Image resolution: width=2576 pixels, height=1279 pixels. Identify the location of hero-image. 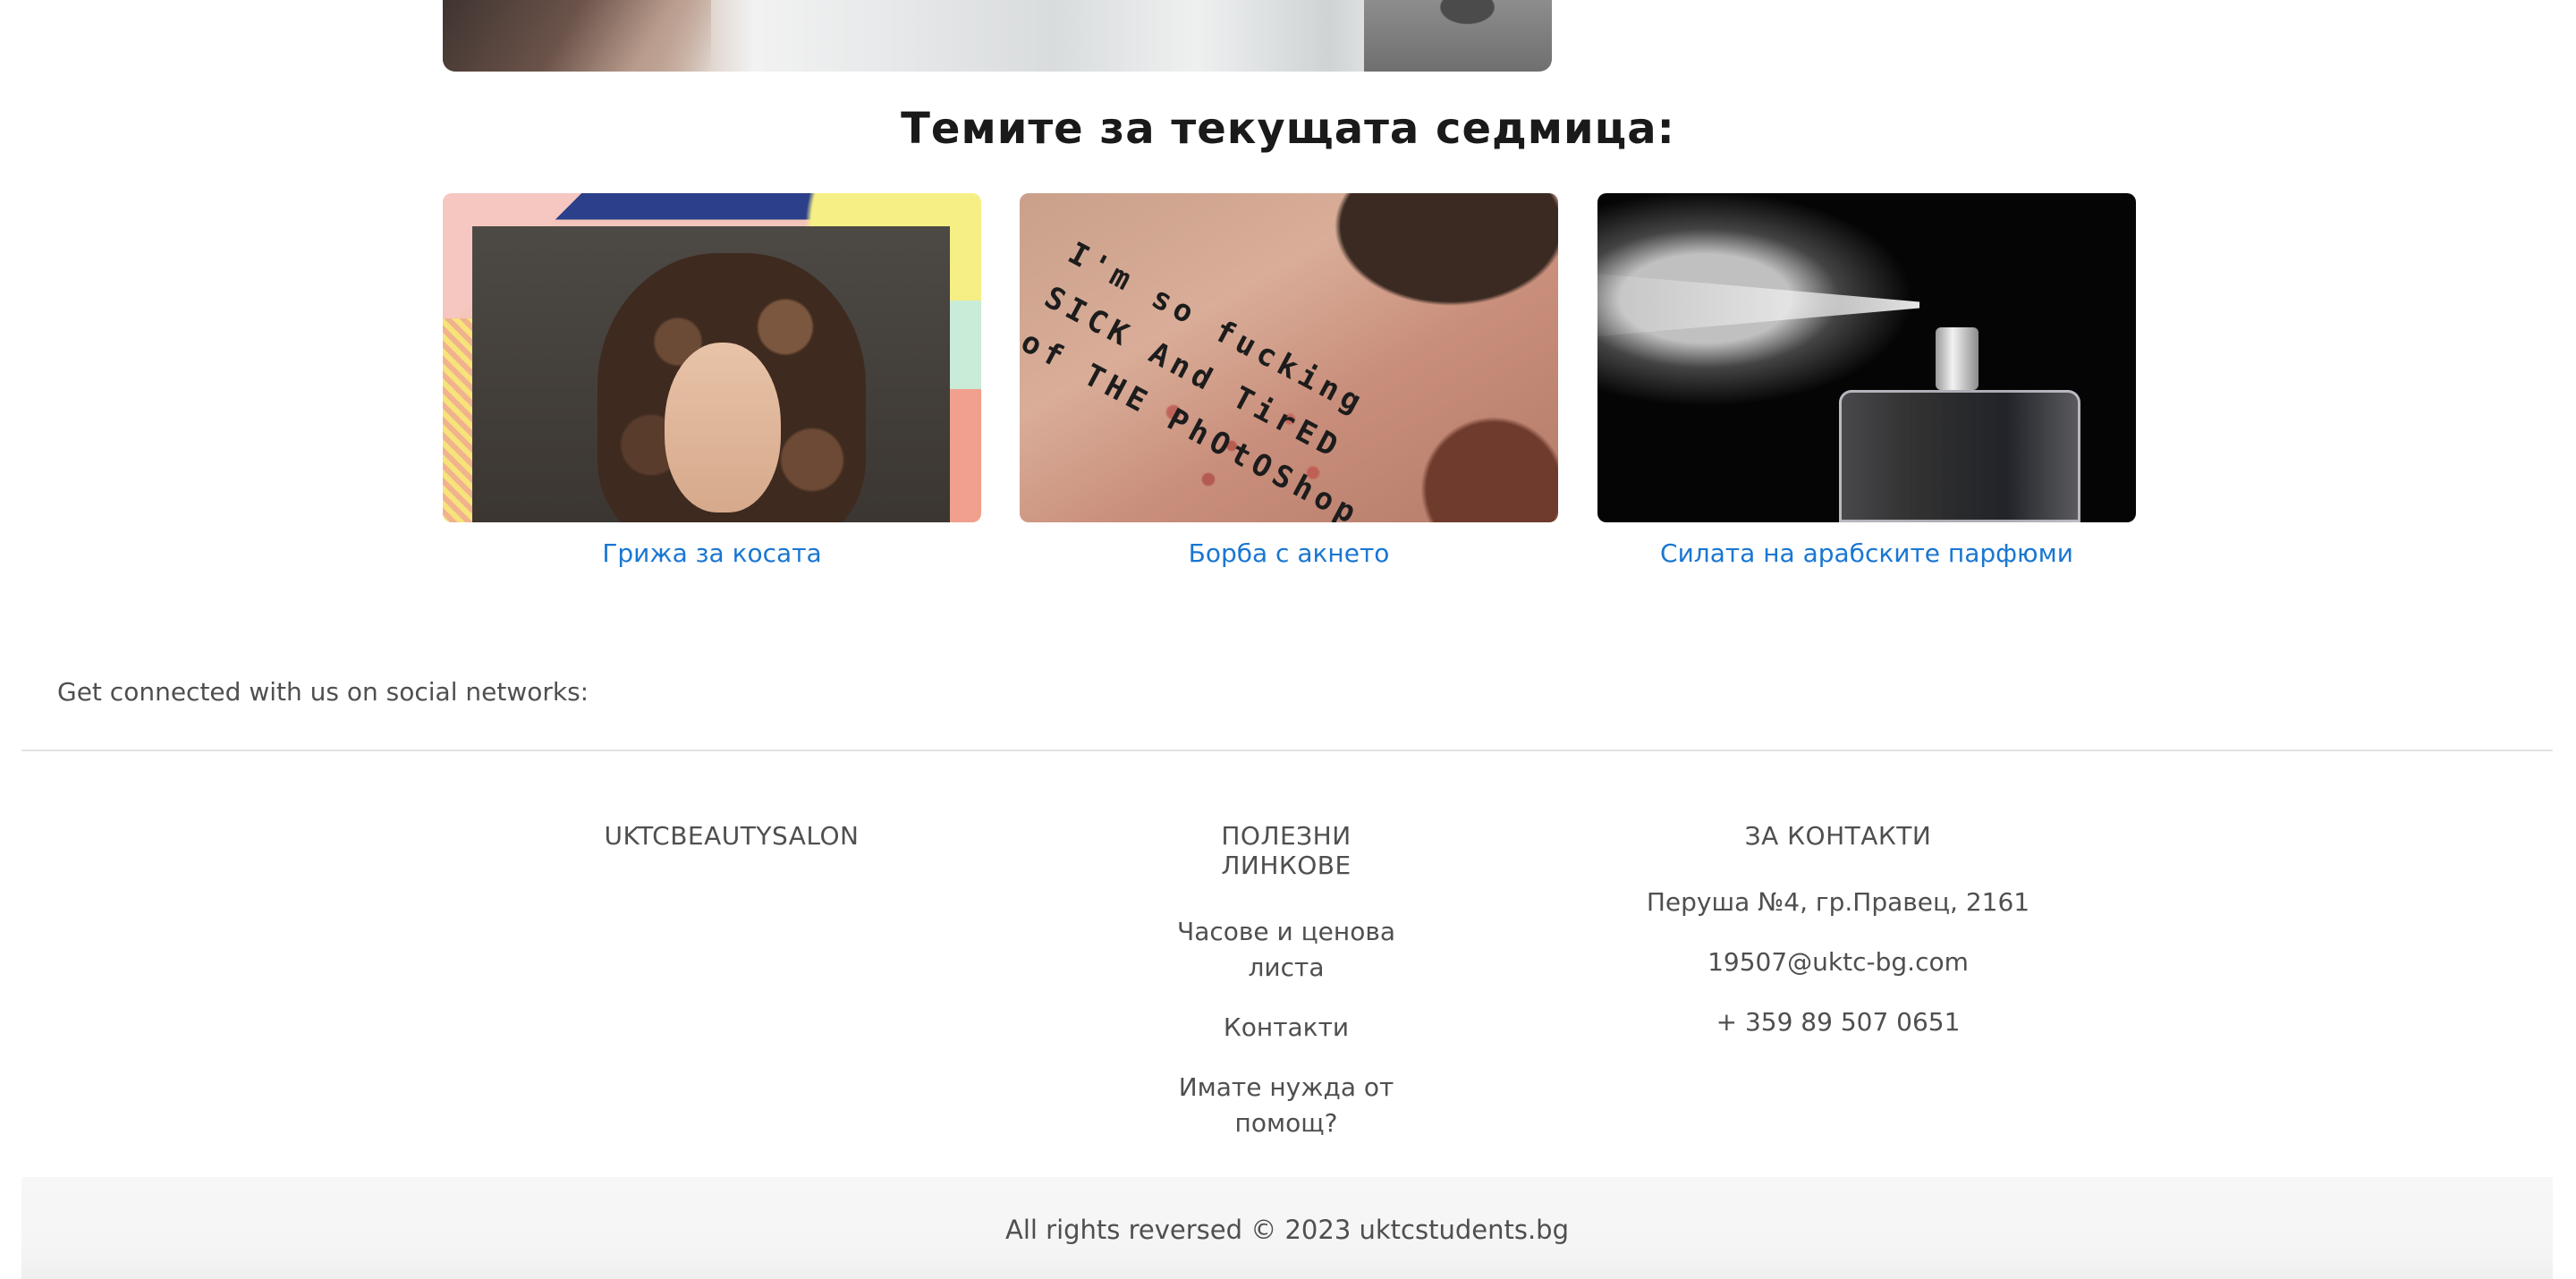
(997, 36).